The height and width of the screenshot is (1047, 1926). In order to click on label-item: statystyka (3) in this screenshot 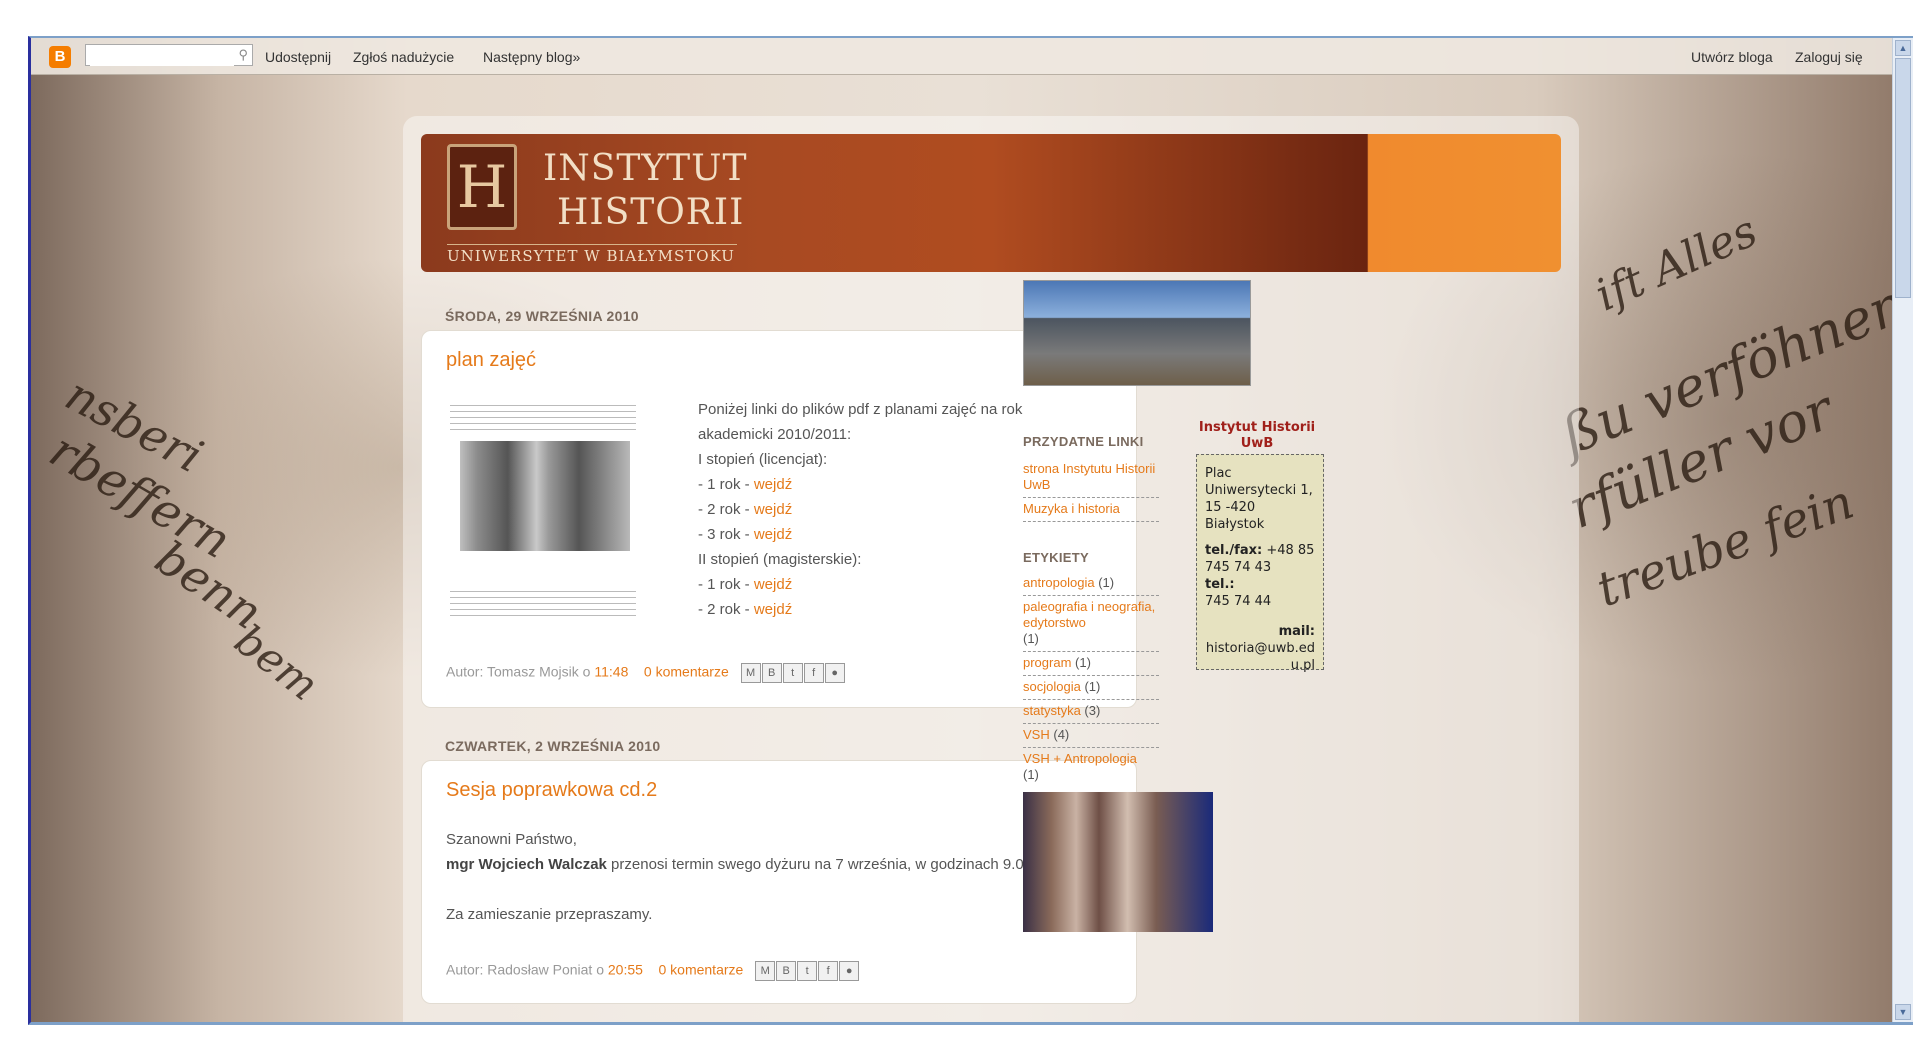, I will do `click(1091, 712)`.